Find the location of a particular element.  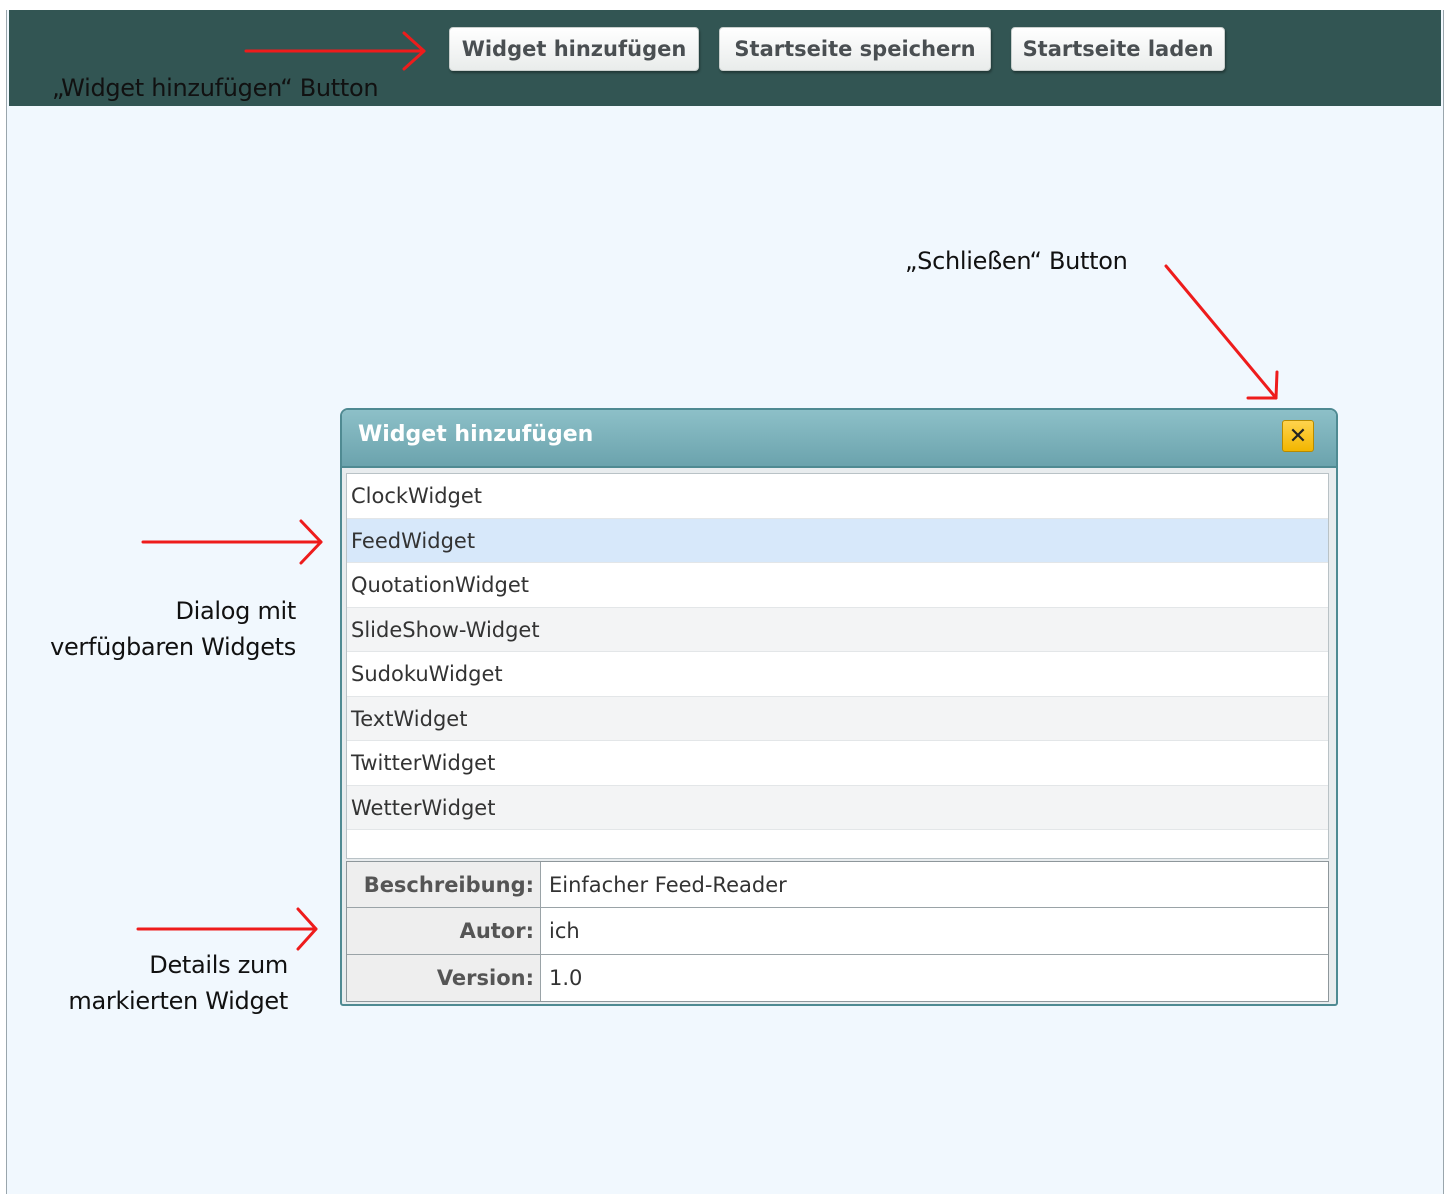

details-row: Autor: ich is located at coordinates (837, 931).